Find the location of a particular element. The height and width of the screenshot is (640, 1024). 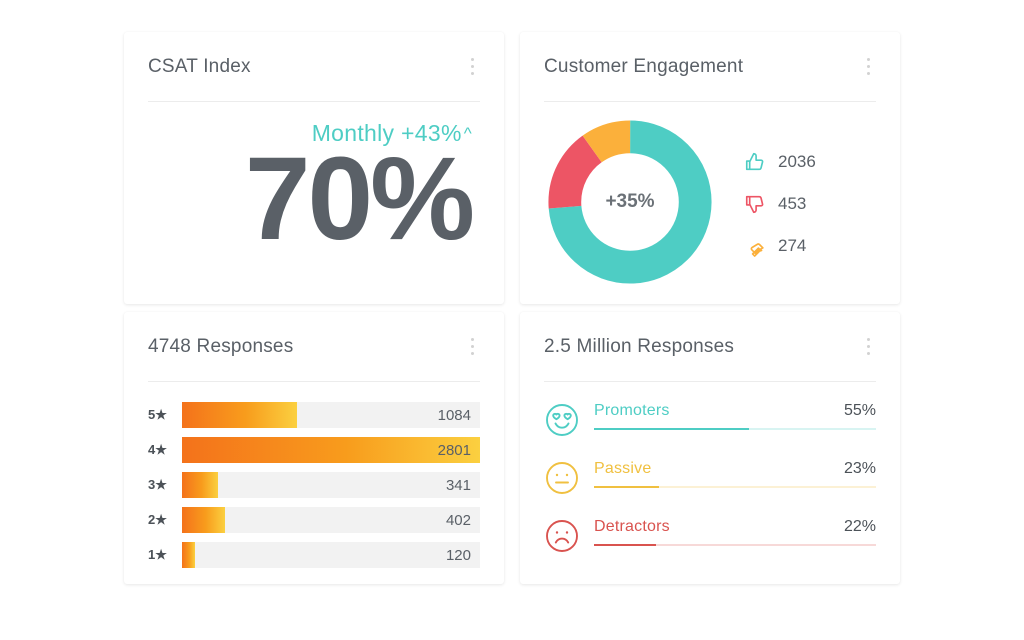

bar-row: 4★ 2801 is located at coordinates (314, 450).